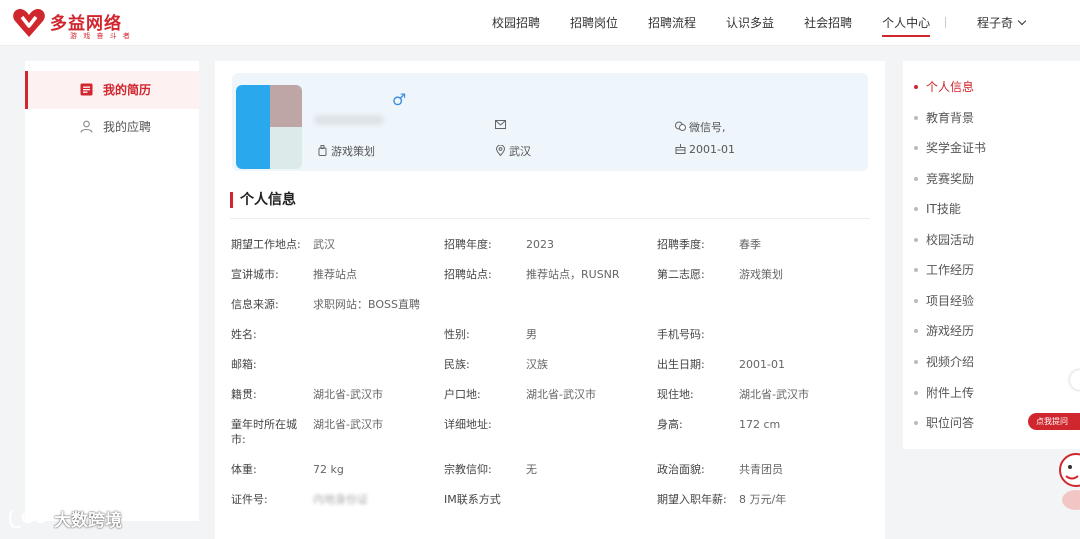 This screenshot has height=539, width=1080. What do you see at coordinates (988, 148) in the screenshot?
I see `section-nav-scholarship: 奖学金证书` at bounding box center [988, 148].